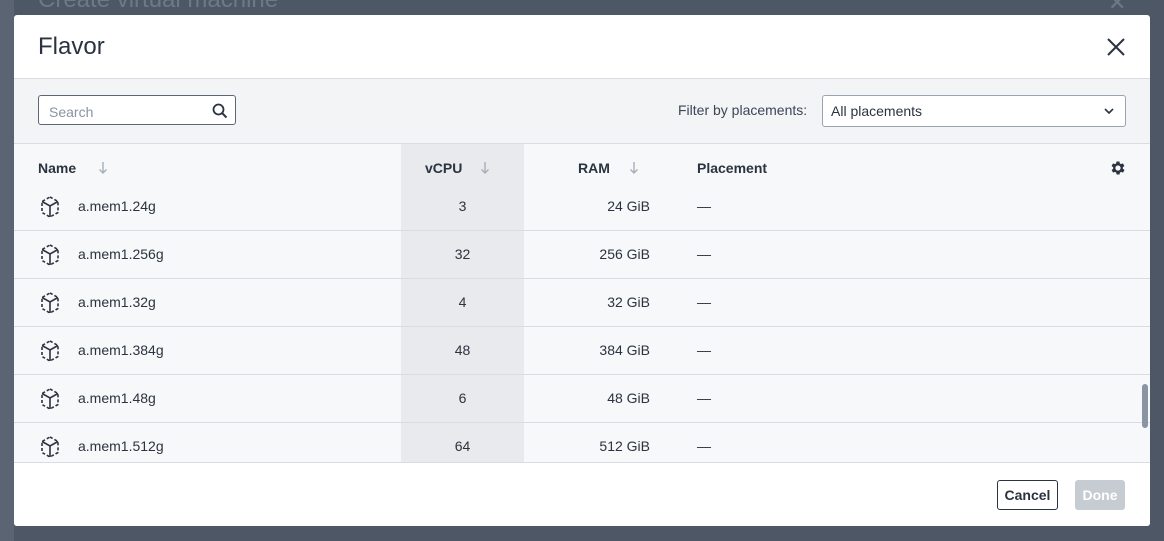 This screenshot has width=1164, height=541. I want to click on table-header: Name vCPU RAM Placement, so click(582, 168).